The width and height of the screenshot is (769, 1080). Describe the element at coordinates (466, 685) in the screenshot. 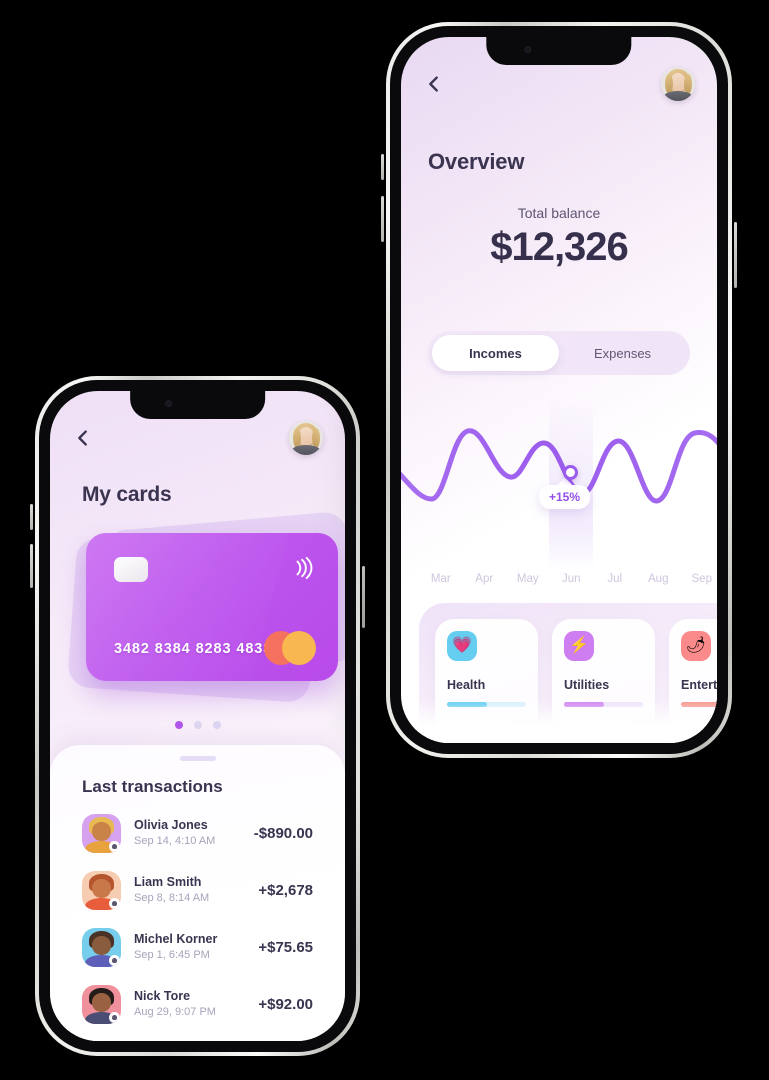

I see `category-label: Health` at that location.